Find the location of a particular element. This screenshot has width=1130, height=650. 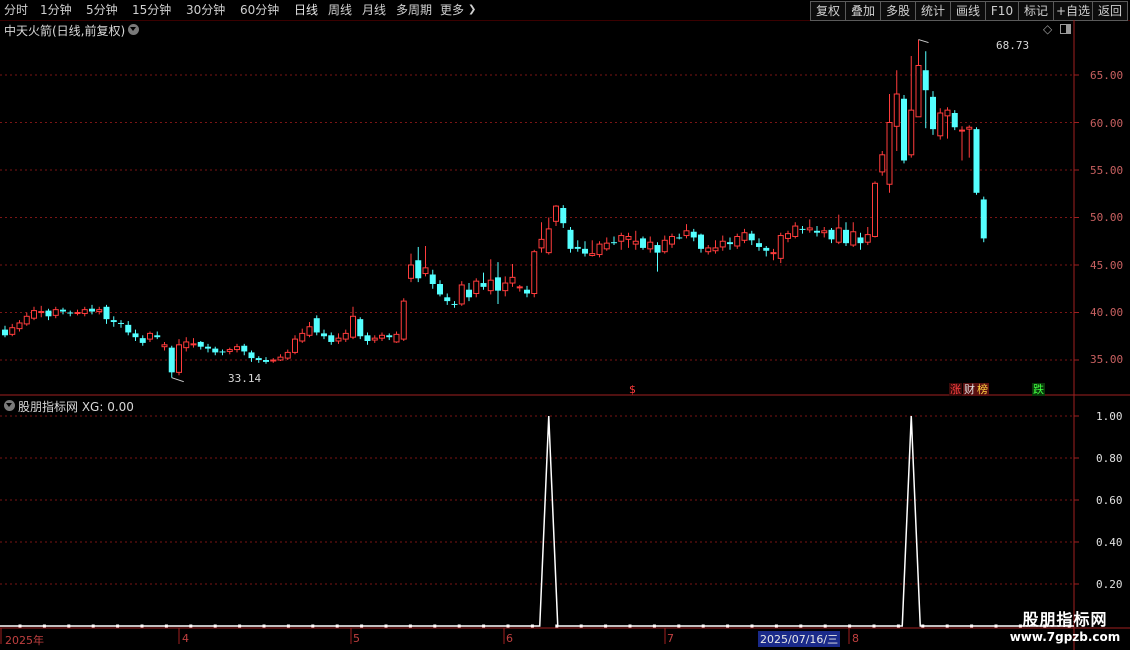

date-label-may: 5 is located at coordinates (356, 638).